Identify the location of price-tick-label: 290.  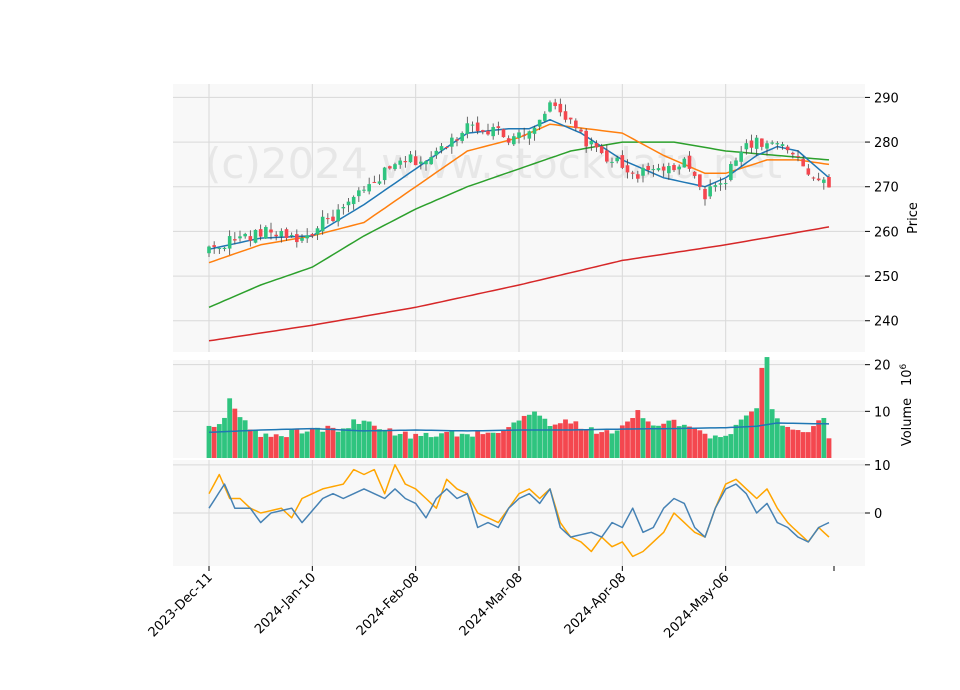
(886, 98).